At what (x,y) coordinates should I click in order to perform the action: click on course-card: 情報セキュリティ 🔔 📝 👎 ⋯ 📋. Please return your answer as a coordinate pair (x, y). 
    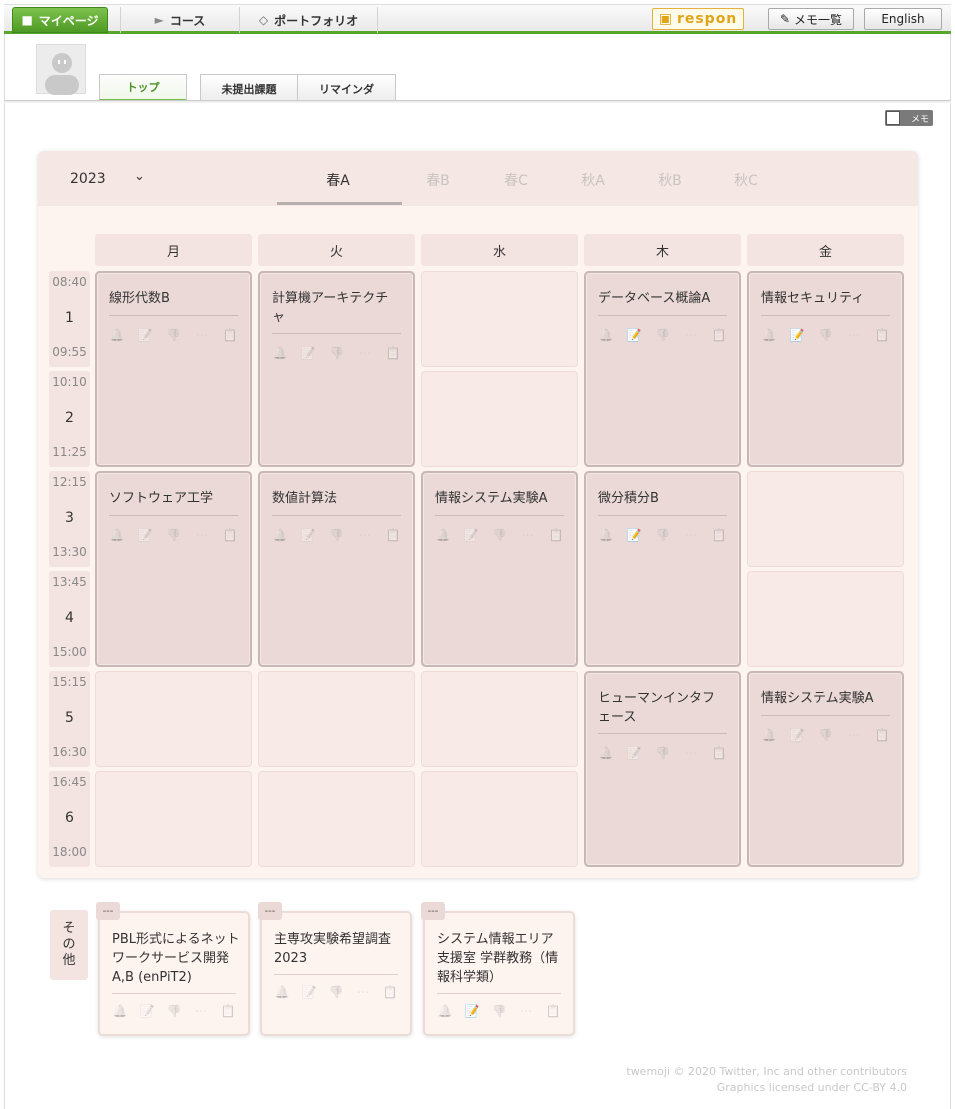
    Looking at the image, I should click on (825, 369).